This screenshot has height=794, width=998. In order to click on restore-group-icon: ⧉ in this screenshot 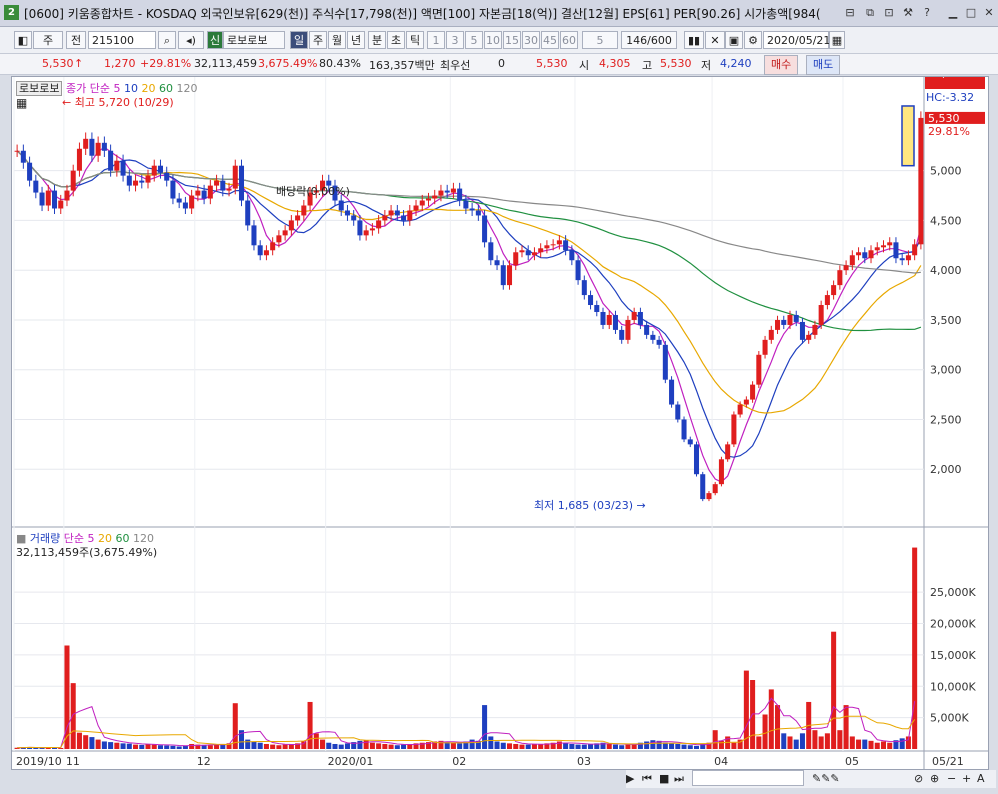, I will do `click(870, 12)`.